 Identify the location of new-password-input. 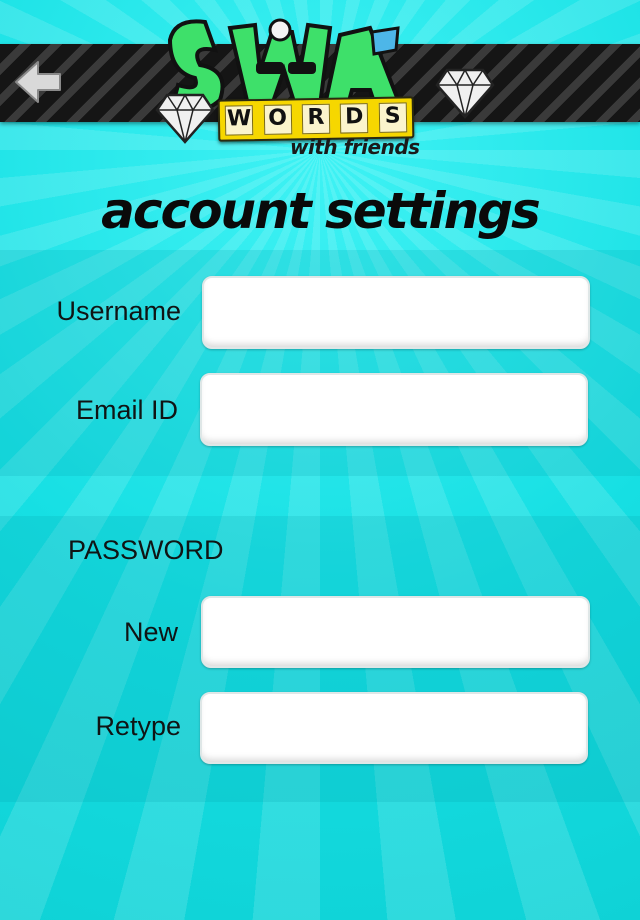
(395, 632).